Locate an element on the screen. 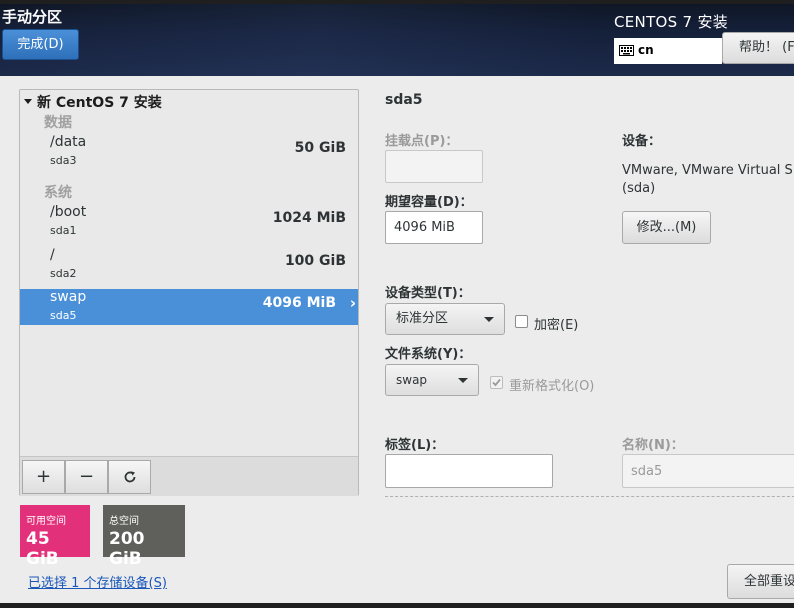 Image resolution: width=794 pixels, height=608 pixels. partition-detail-title: sda5 is located at coordinates (404, 100).